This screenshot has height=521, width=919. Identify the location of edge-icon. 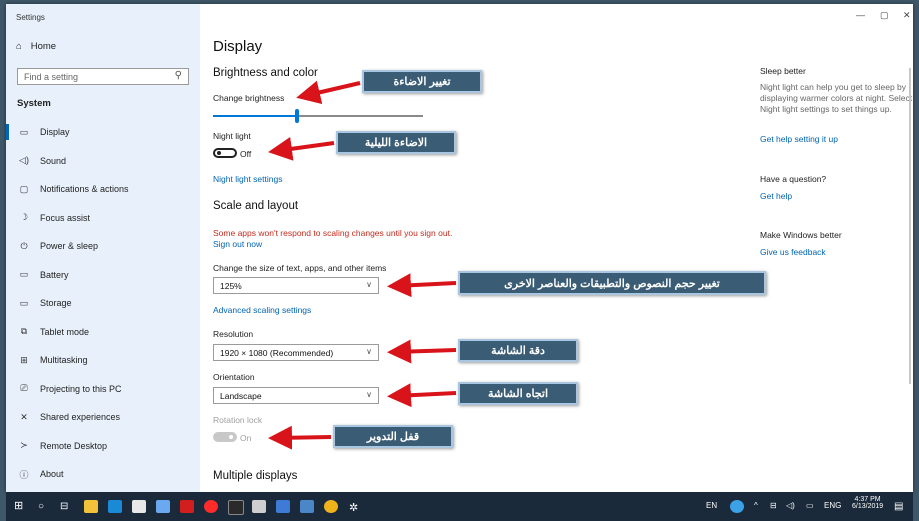
(115, 506).